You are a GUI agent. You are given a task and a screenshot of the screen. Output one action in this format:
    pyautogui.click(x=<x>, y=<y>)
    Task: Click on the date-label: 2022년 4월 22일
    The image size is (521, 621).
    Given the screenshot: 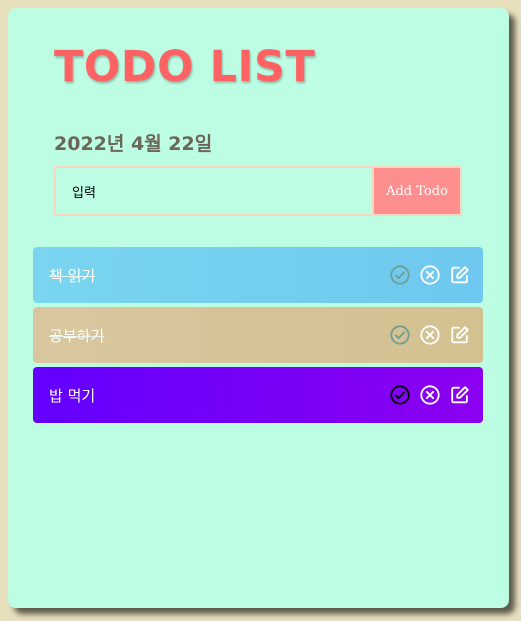 What is the action you would take?
    pyautogui.click(x=133, y=144)
    